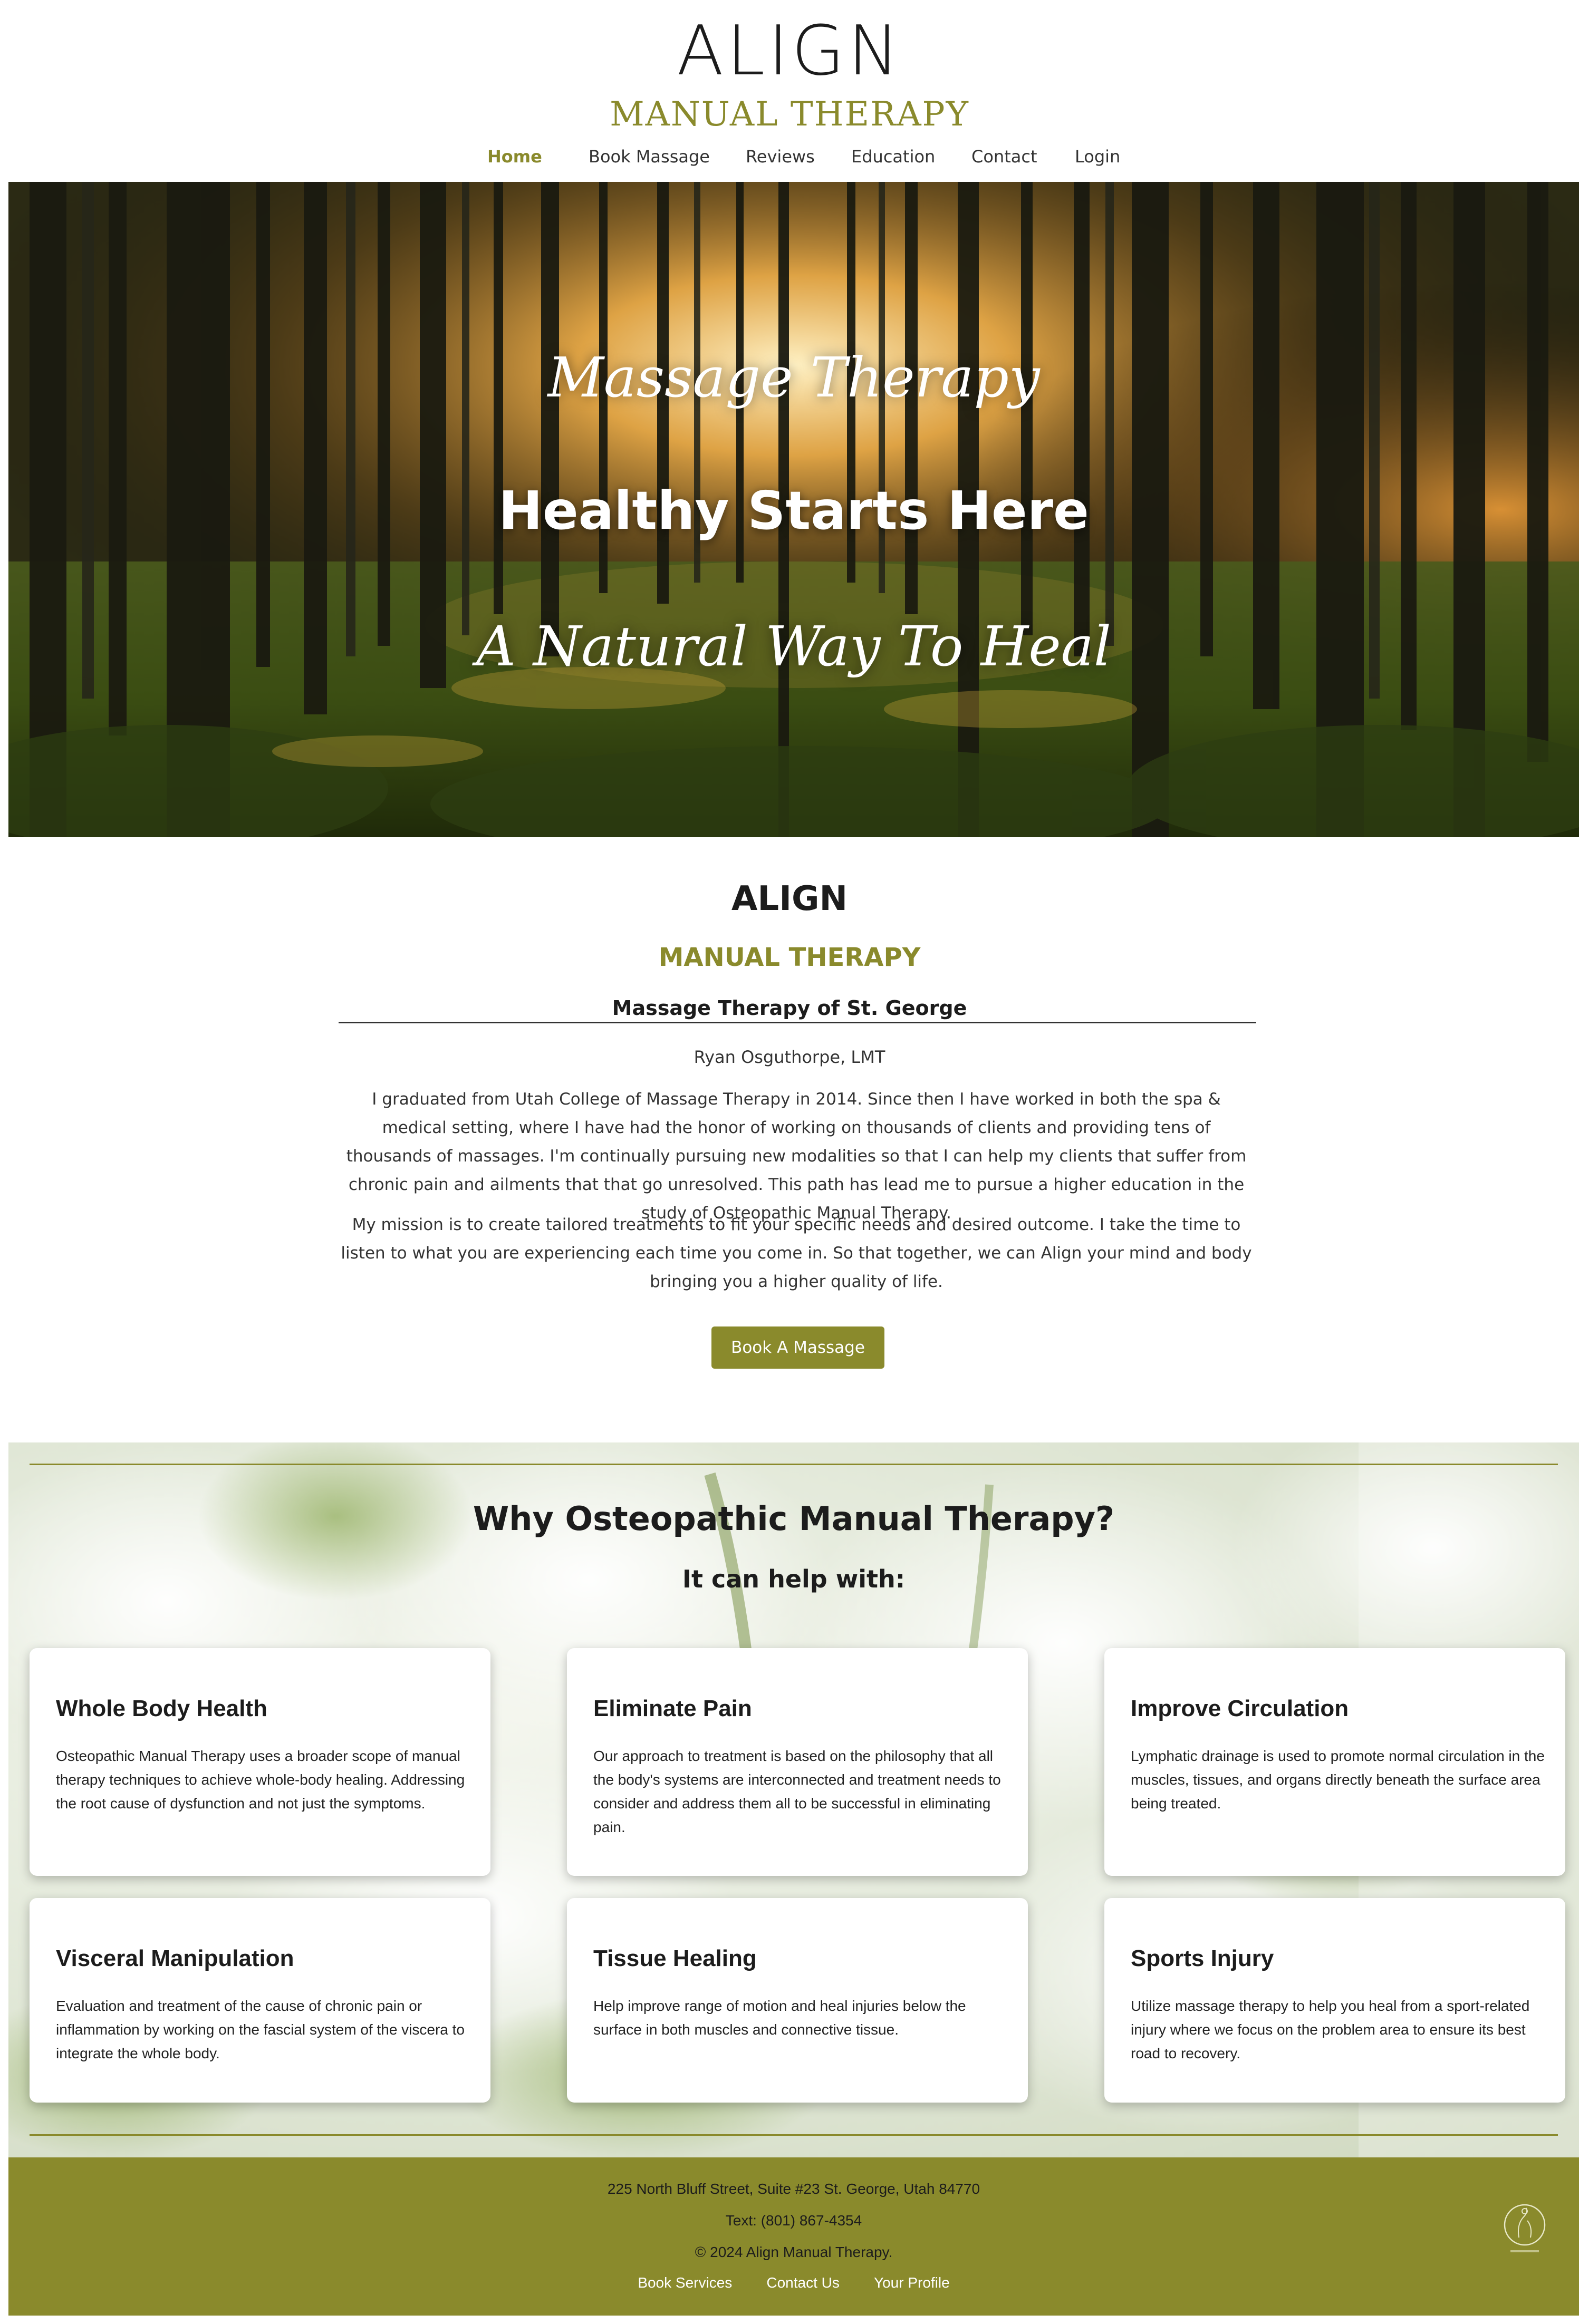 This screenshot has height=2324, width=1579. What do you see at coordinates (793, 377) in the screenshot?
I see `hero-tagline-top: Massage Therapy` at bounding box center [793, 377].